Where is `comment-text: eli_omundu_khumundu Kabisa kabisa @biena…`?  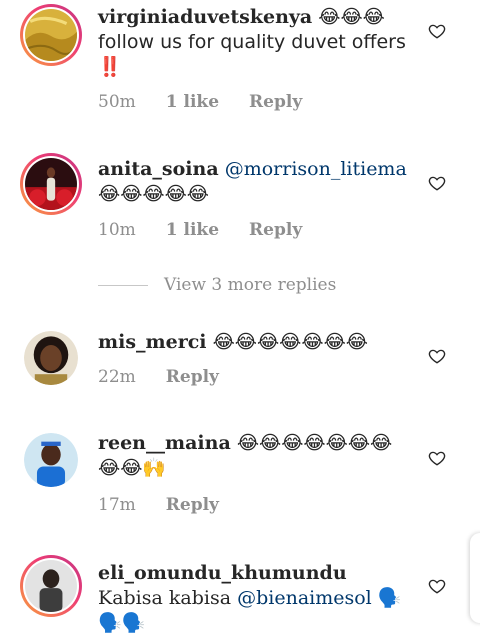 comment-text: eli_omundu_khumundu Kabisa kabisa @biena… is located at coordinates (253, 598).